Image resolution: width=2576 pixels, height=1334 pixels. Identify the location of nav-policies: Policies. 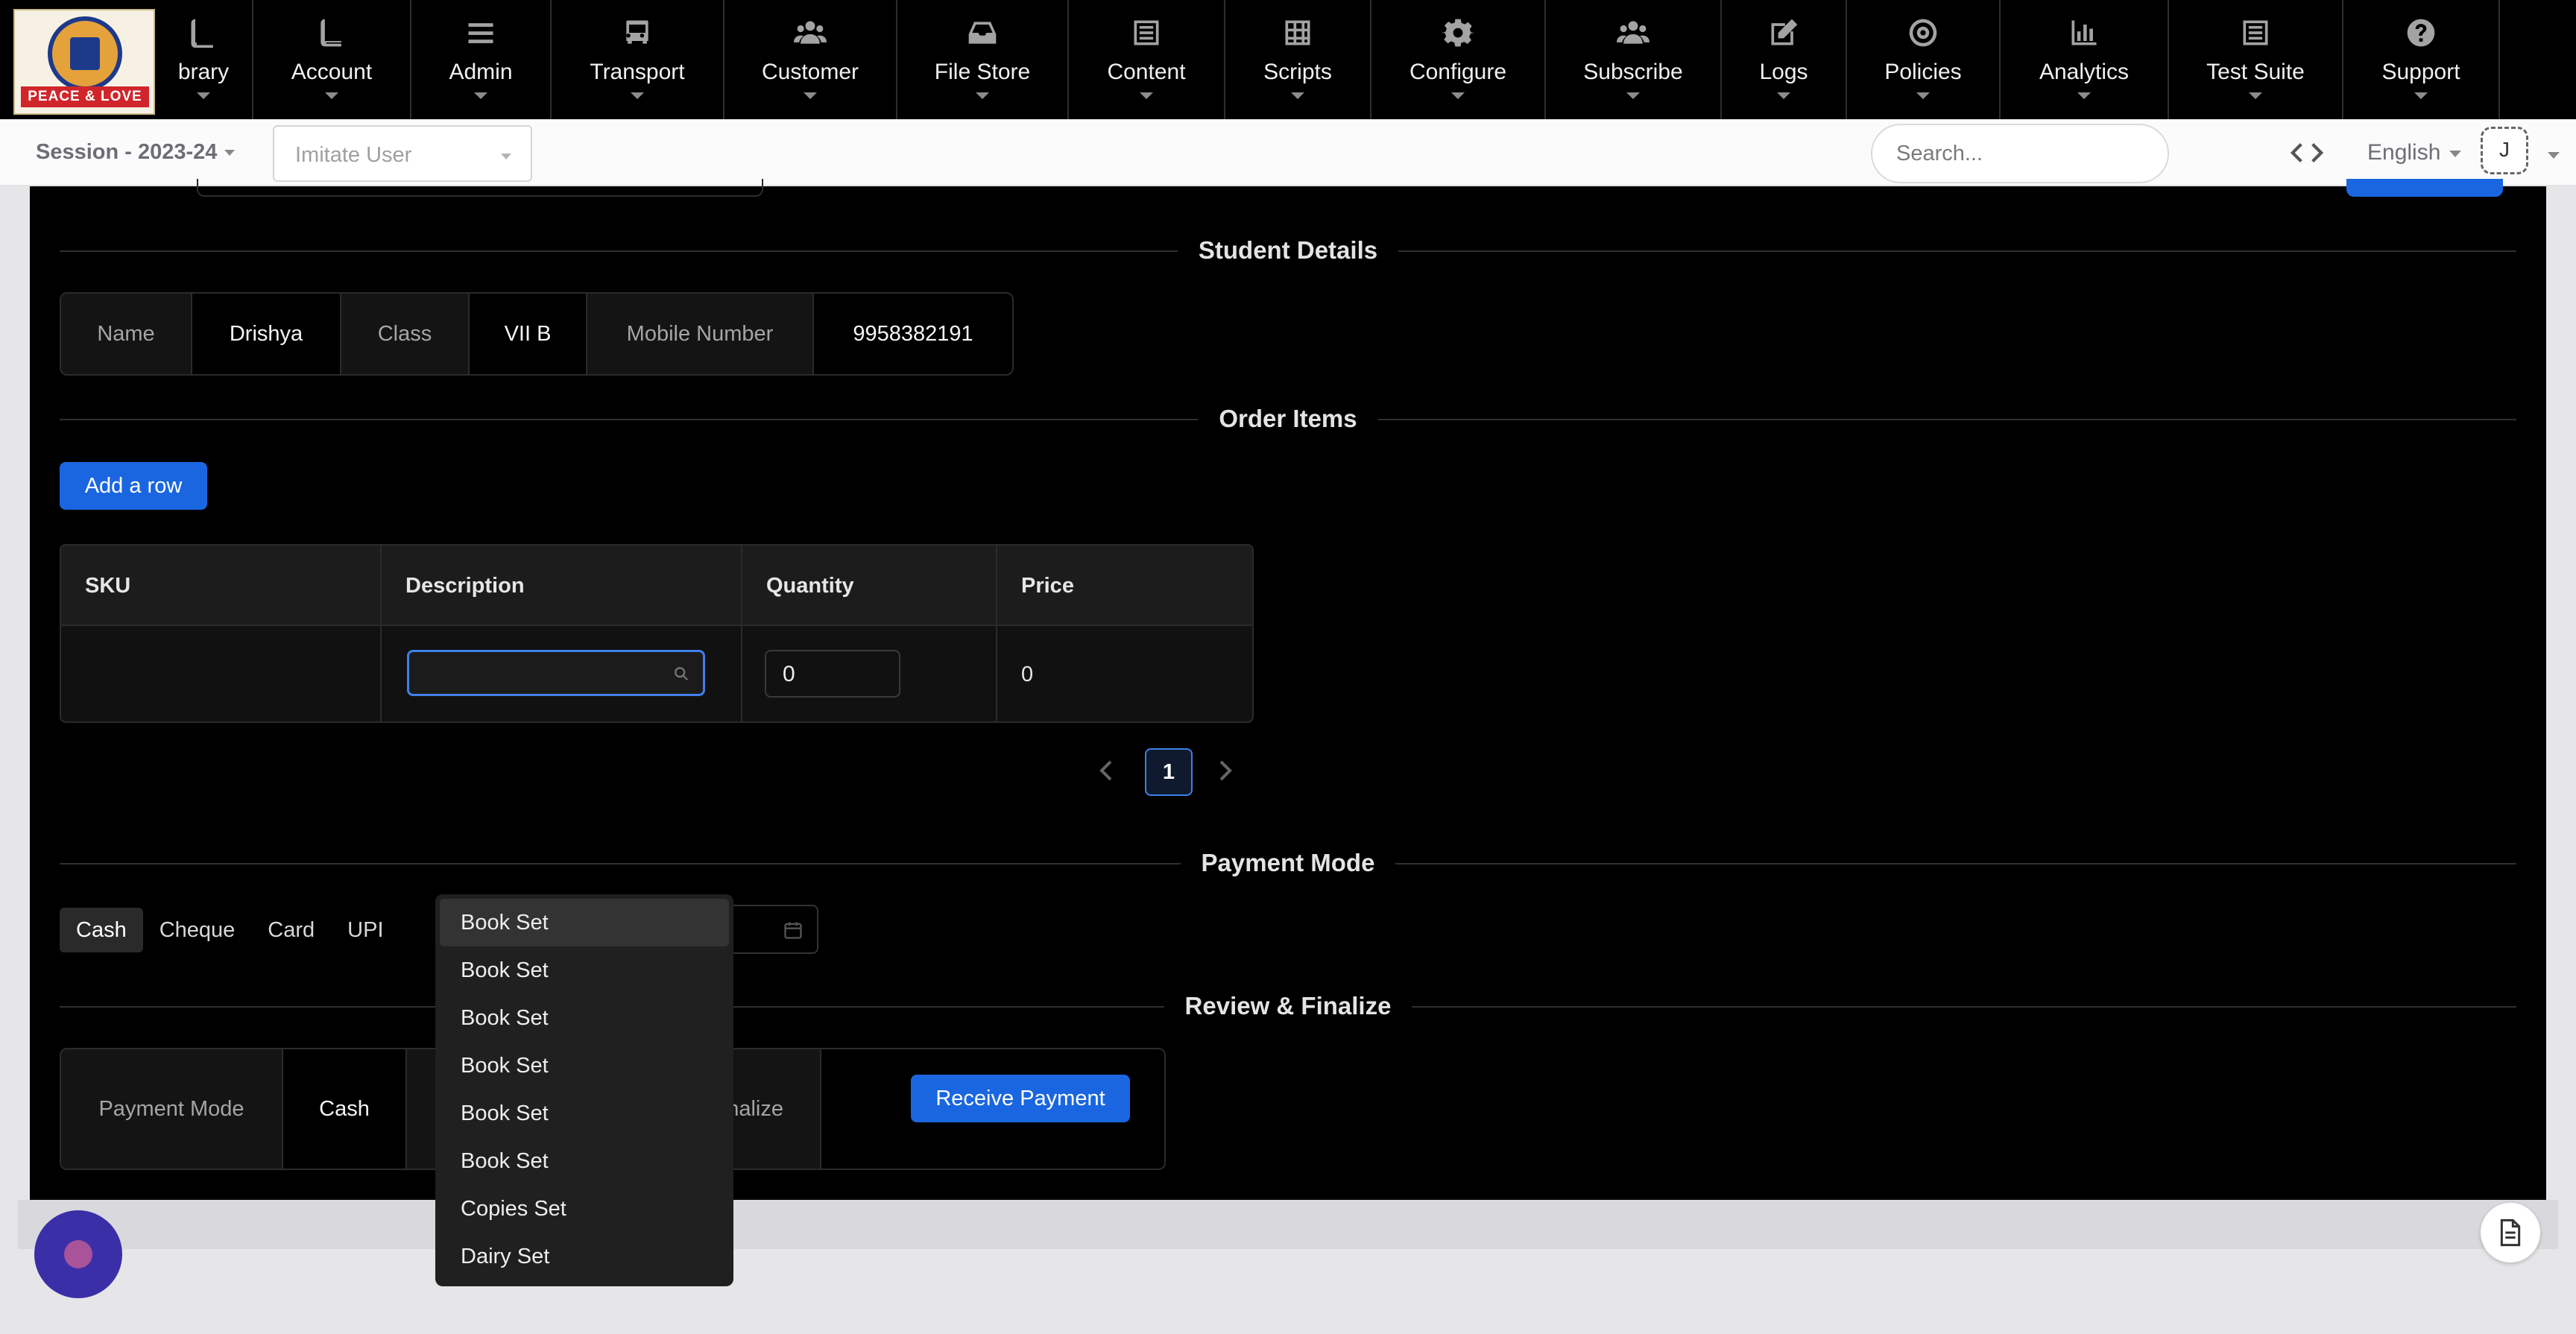
(1924, 60).